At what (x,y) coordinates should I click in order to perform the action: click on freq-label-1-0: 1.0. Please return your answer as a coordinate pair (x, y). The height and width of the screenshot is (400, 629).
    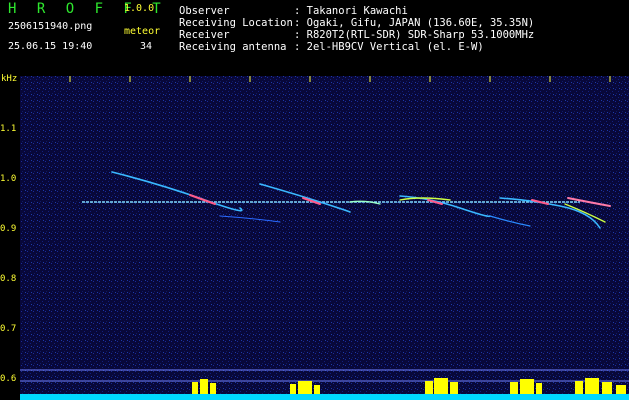
    Looking at the image, I should click on (8, 179).